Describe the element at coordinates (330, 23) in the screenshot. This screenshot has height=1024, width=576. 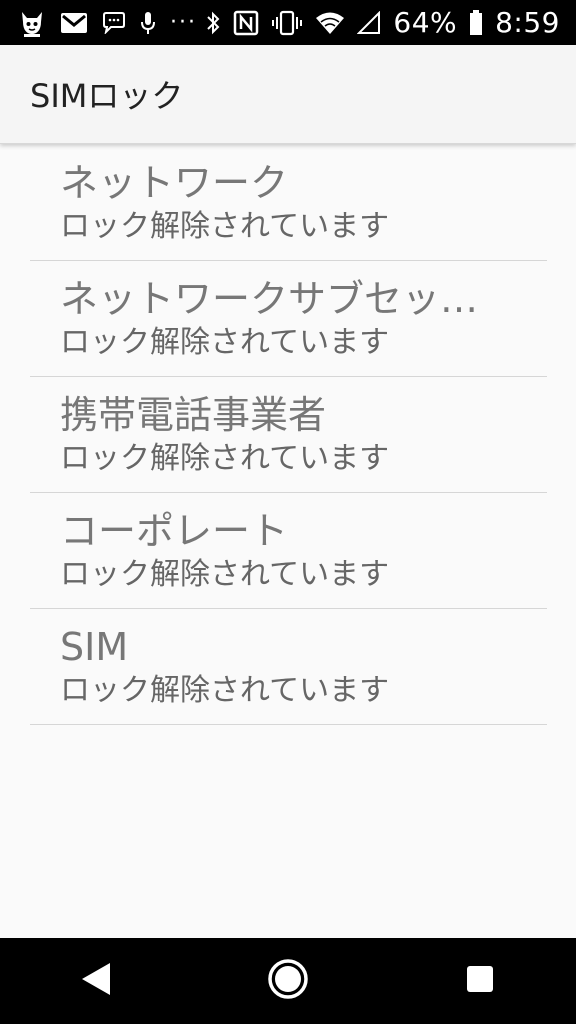
I see `wifi-icon` at that location.